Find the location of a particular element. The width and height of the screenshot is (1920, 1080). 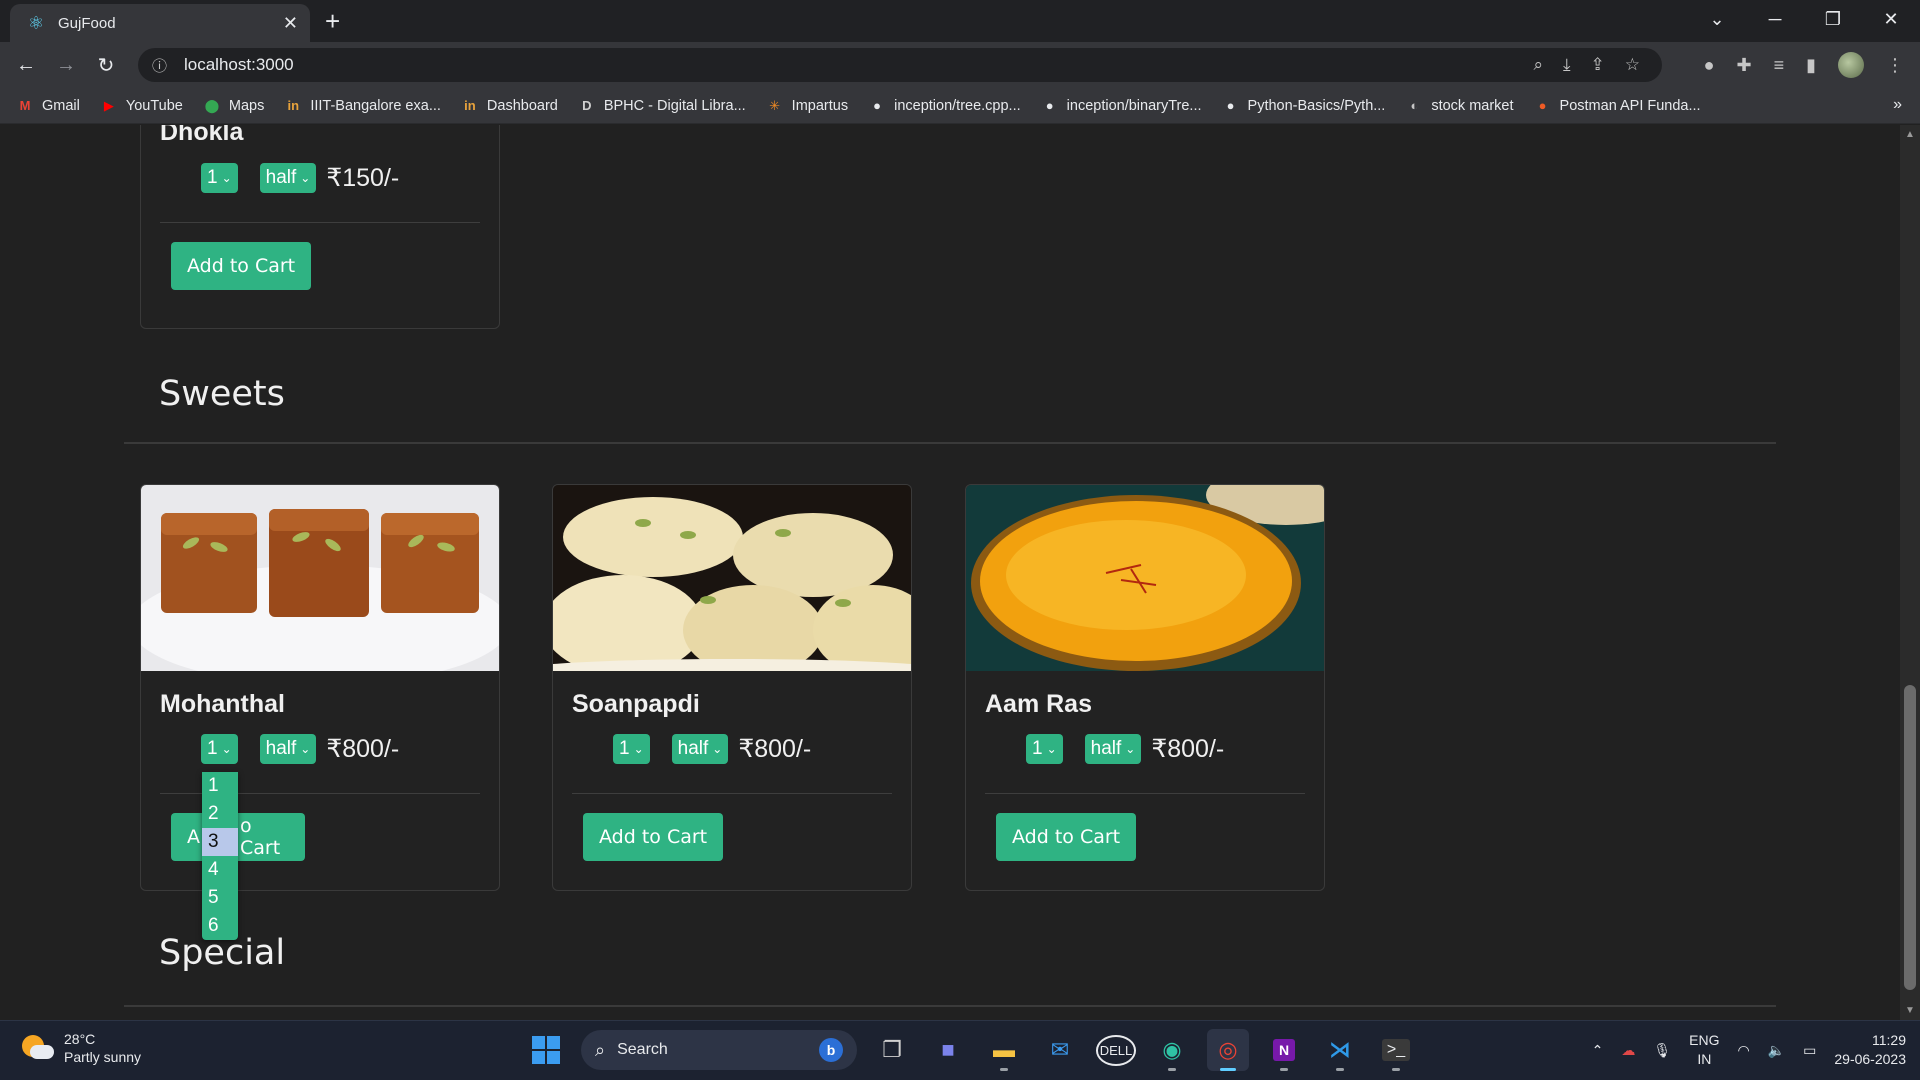

selector-row: 1 ⌄ half ⌄ ₹800/- is located at coordinates (300, 749).